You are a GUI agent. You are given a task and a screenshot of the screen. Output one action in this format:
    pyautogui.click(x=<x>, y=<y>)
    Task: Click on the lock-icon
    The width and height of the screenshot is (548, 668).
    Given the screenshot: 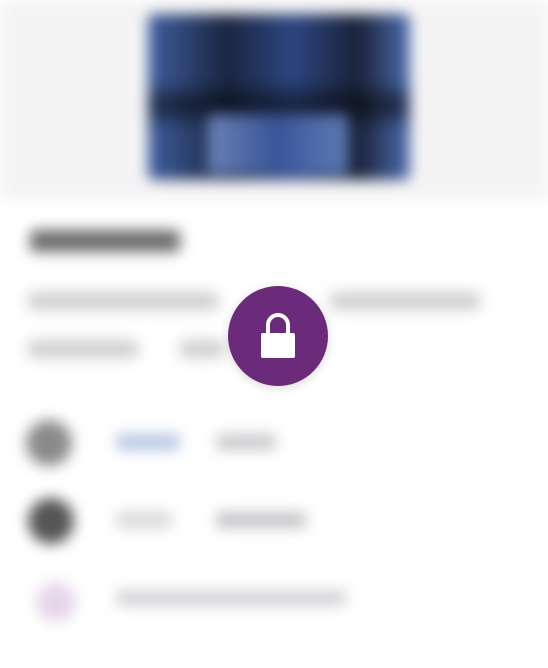 What is the action you would take?
    pyautogui.click(x=278, y=336)
    